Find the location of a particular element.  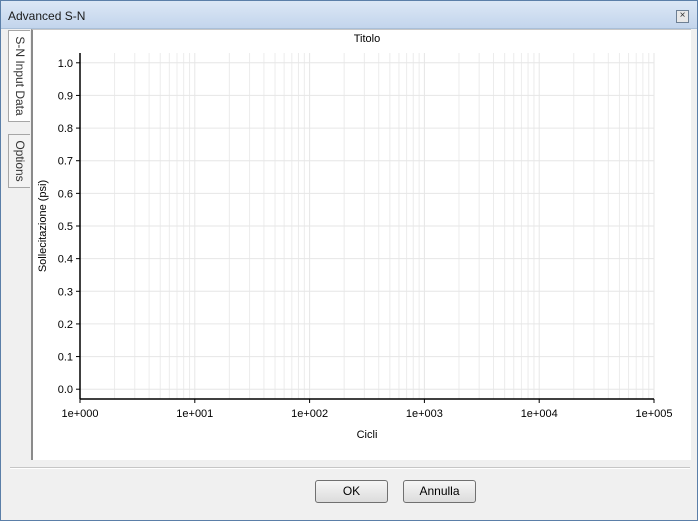

tab-s-n-input-data: S-N Input Data is located at coordinates (19, 76).